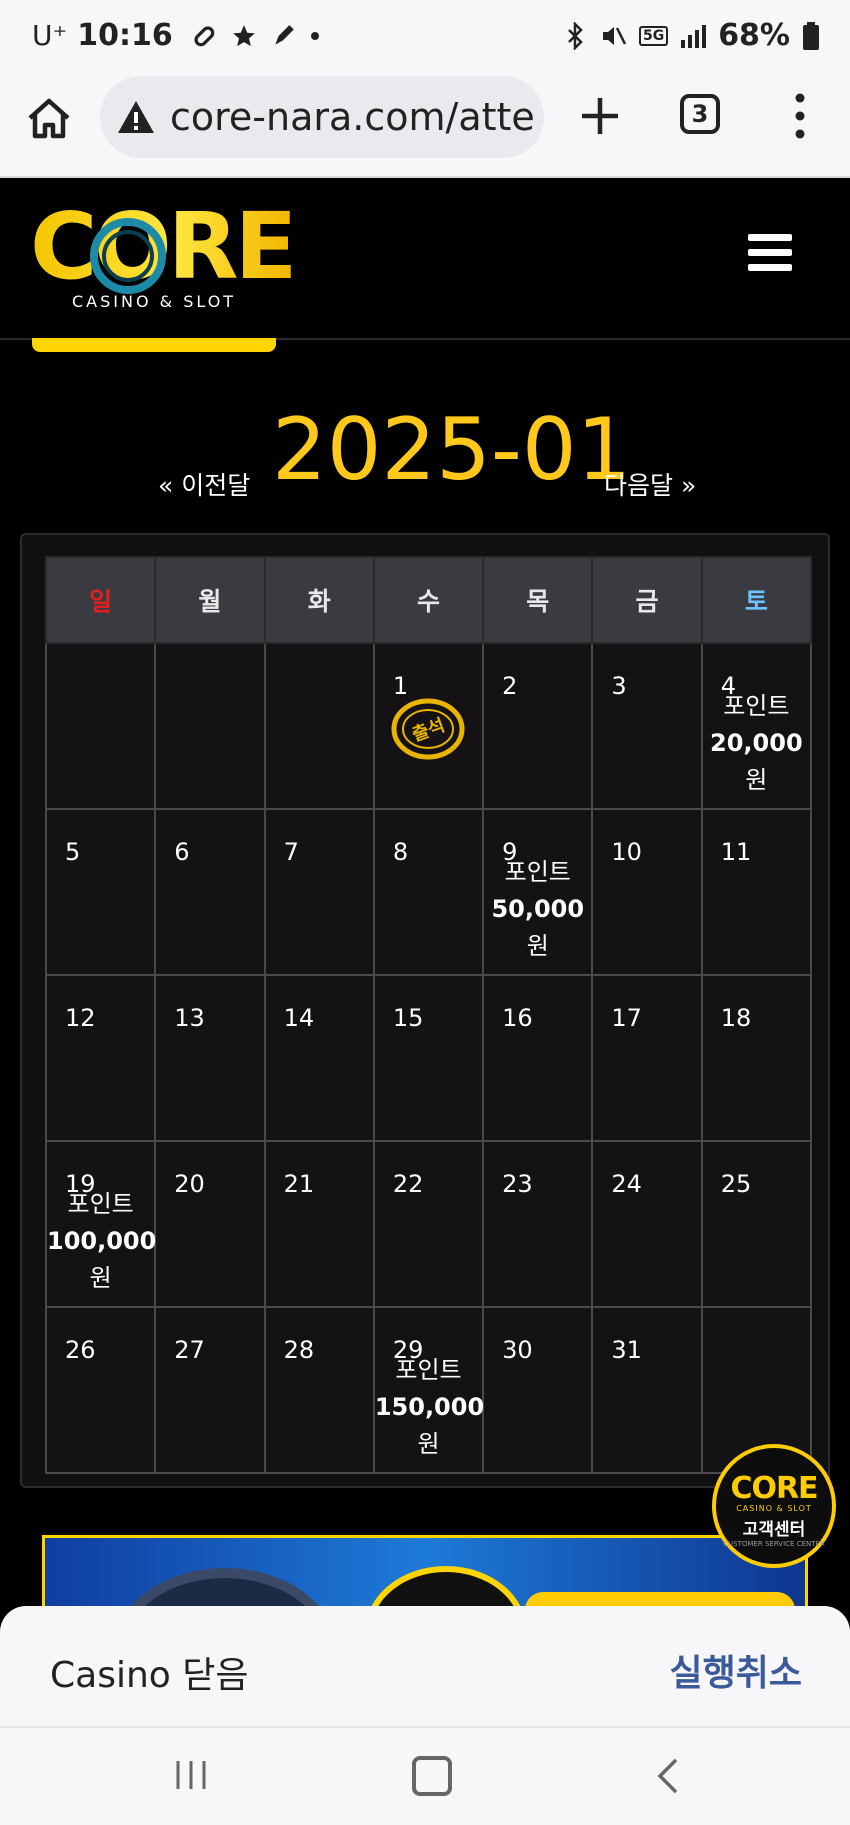 The image size is (850, 1825). Describe the element at coordinates (100, 892) in the screenshot. I see `calendar-day: 5` at that location.